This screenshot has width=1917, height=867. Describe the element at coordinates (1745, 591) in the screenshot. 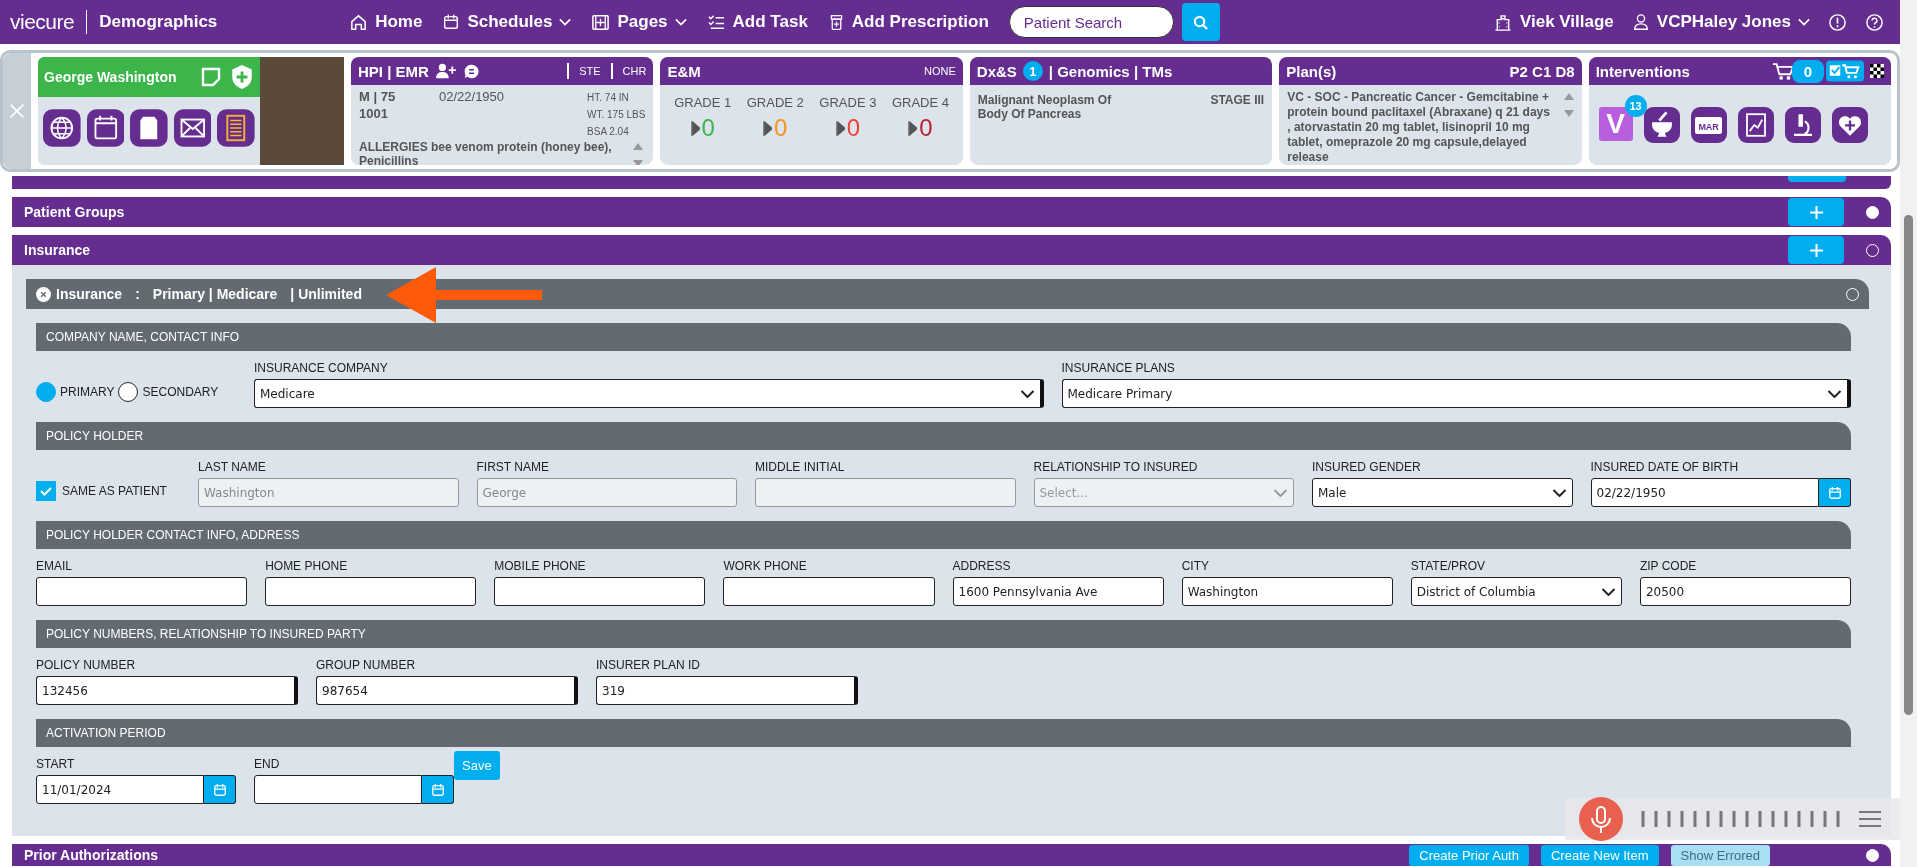

I see `text-field: 20500` at that location.